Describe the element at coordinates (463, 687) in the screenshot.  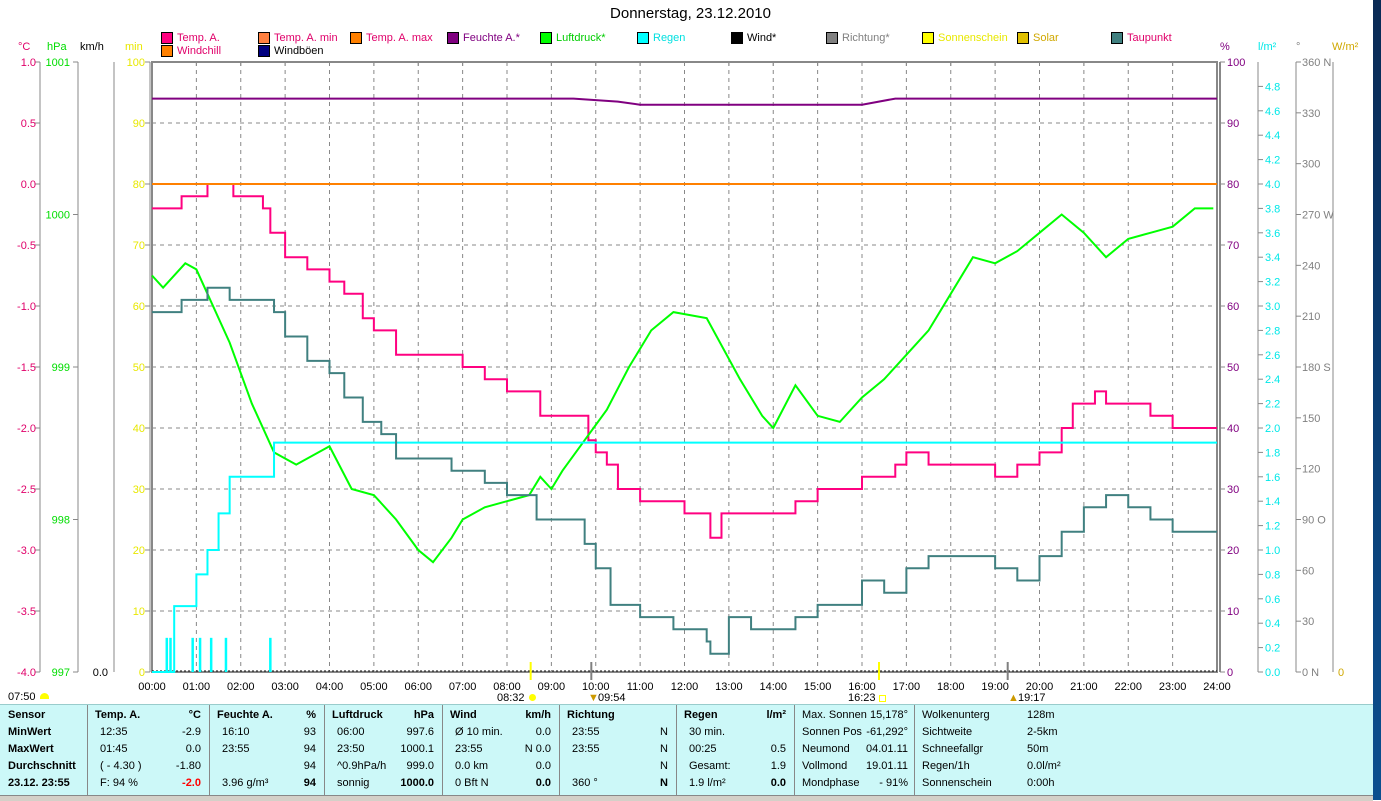
I see `time-tick-label: 07:00` at that location.